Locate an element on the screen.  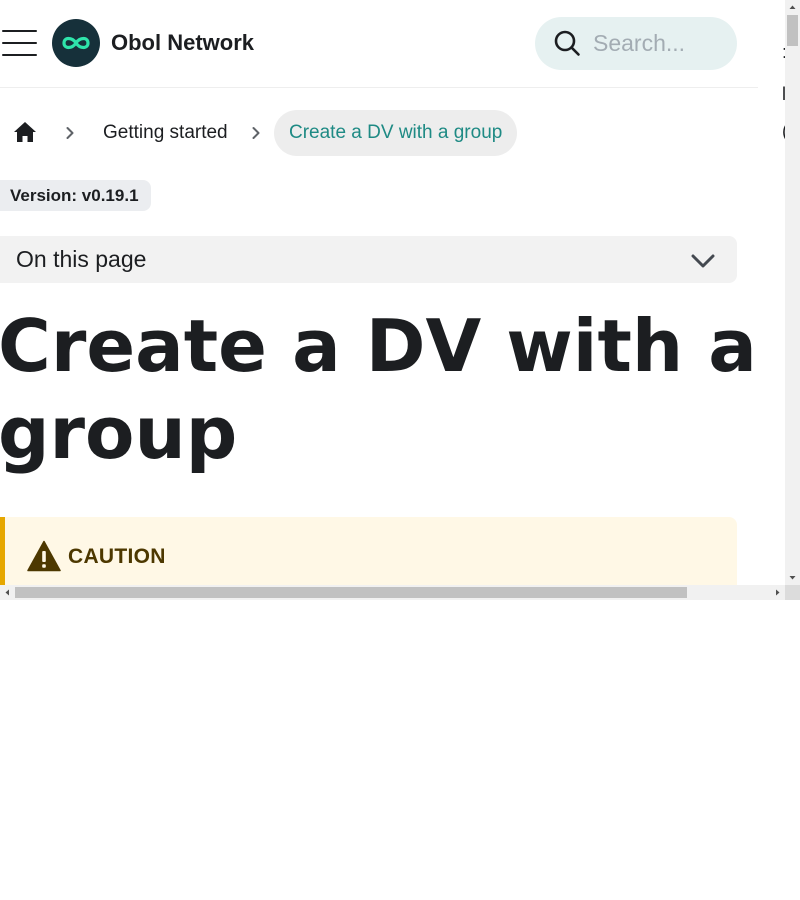
hamburger-menu-icon is located at coordinates (19, 43).